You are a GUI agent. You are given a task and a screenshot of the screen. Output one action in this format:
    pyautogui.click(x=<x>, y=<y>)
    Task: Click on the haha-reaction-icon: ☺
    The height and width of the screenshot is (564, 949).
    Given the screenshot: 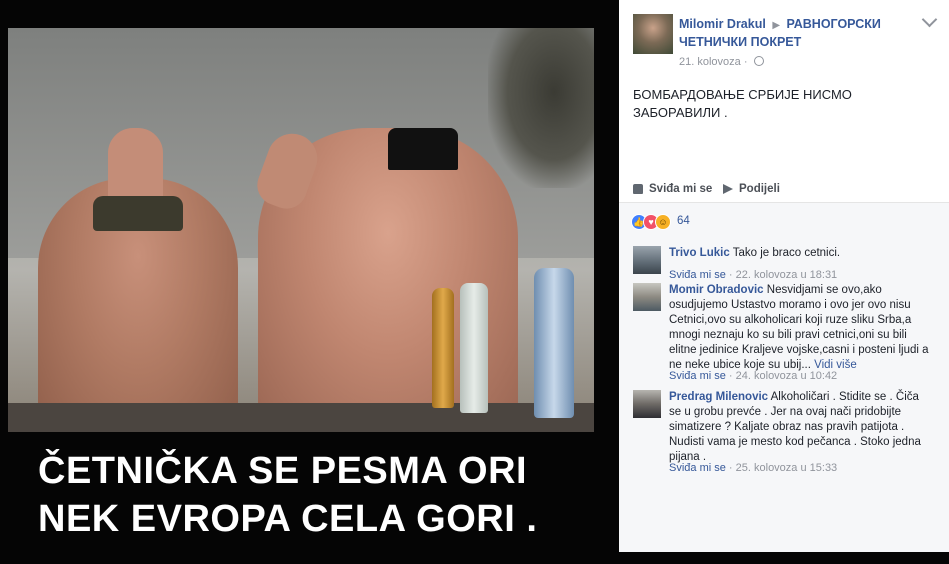 What is the action you would take?
    pyautogui.click(x=663, y=222)
    